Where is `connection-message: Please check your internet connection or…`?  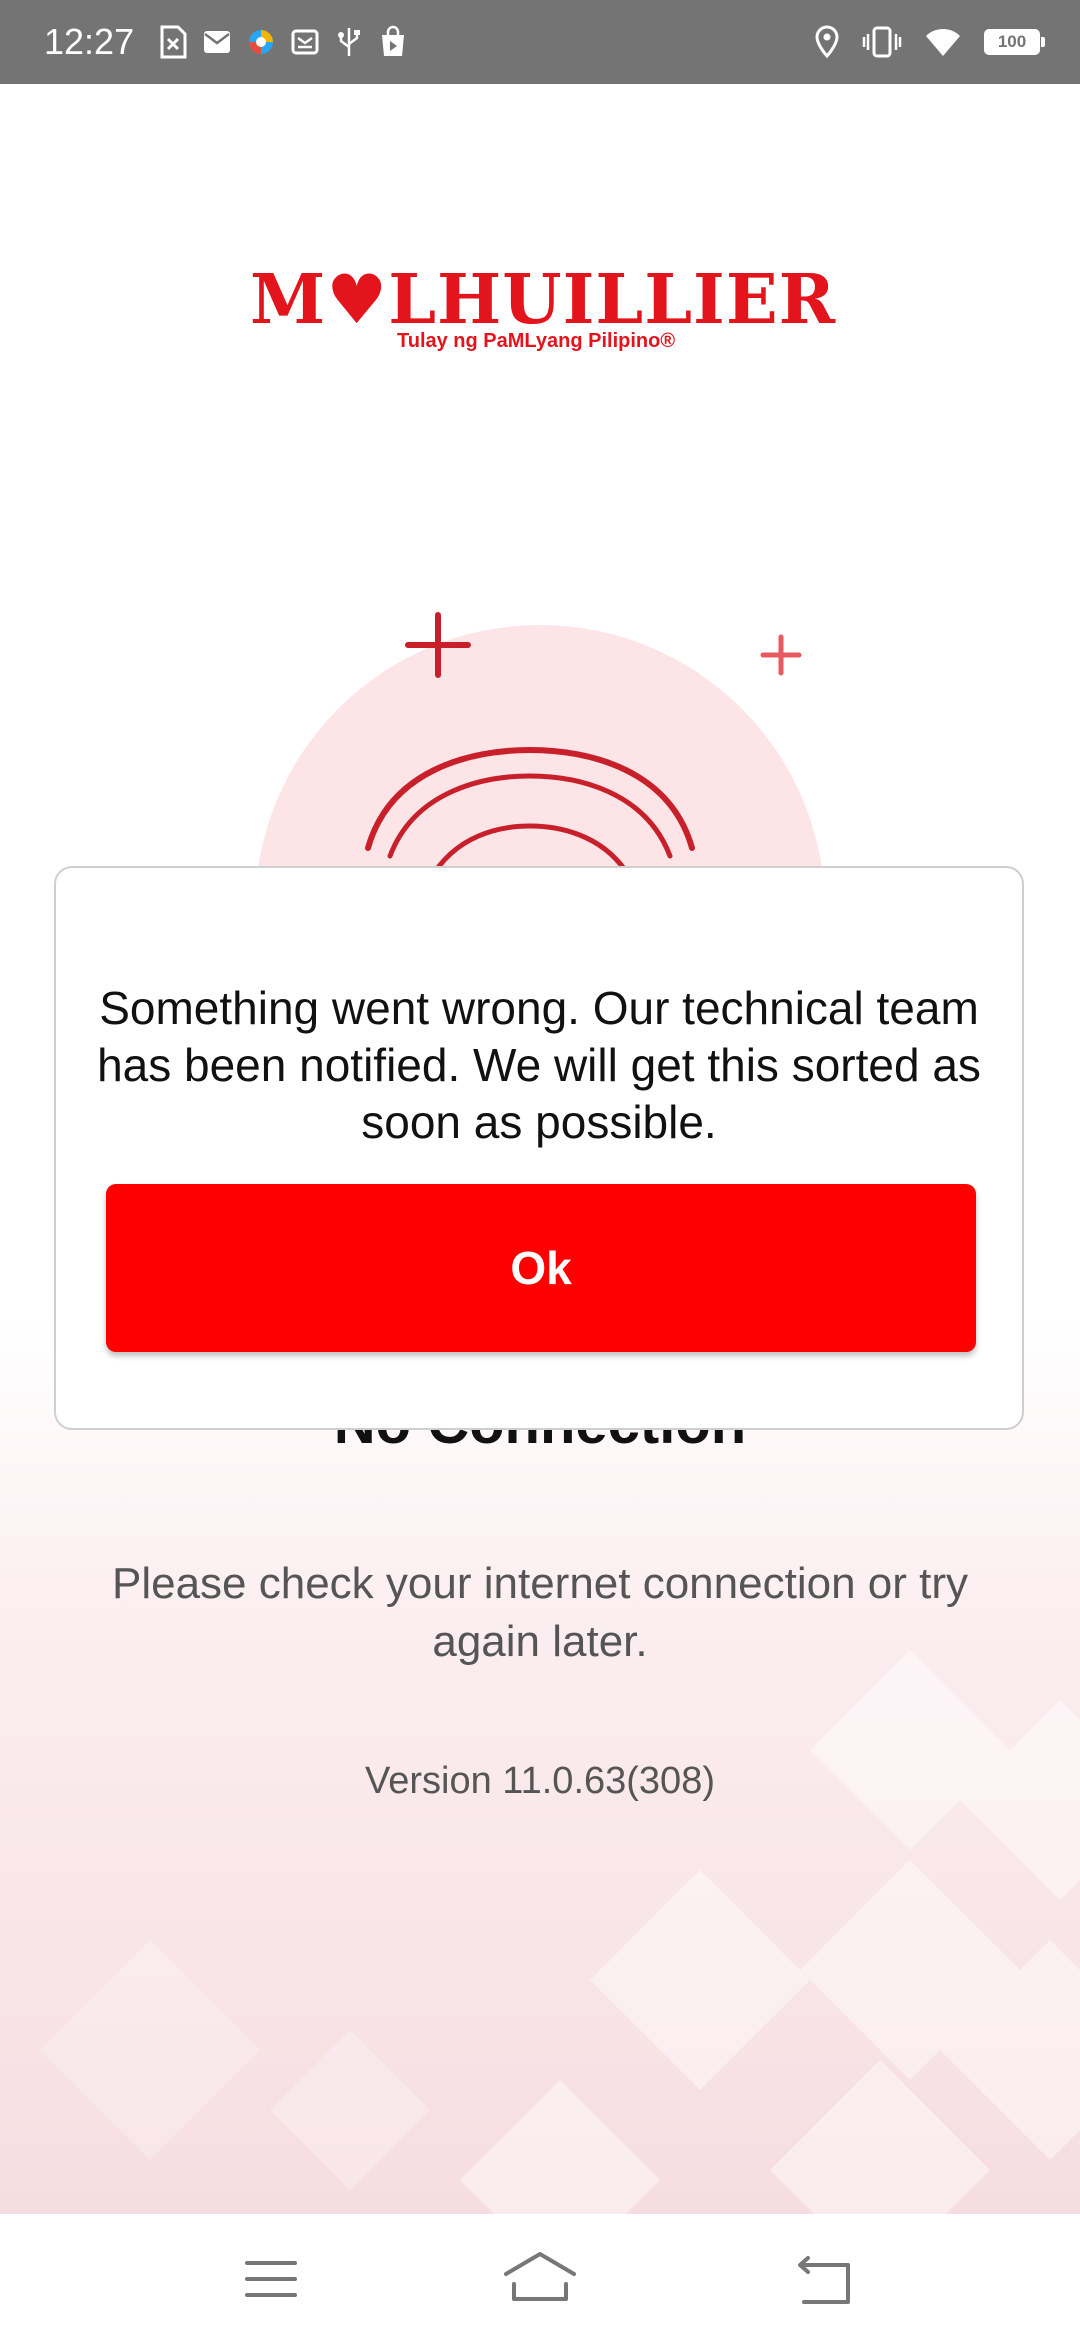 connection-message: Please check your internet connection or… is located at coordinates (539, 1612).